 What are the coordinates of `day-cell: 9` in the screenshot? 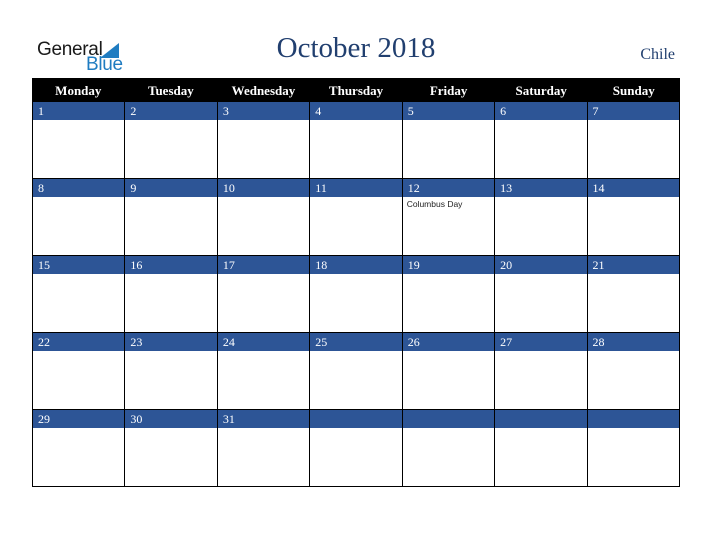 It's located at (171, 217).